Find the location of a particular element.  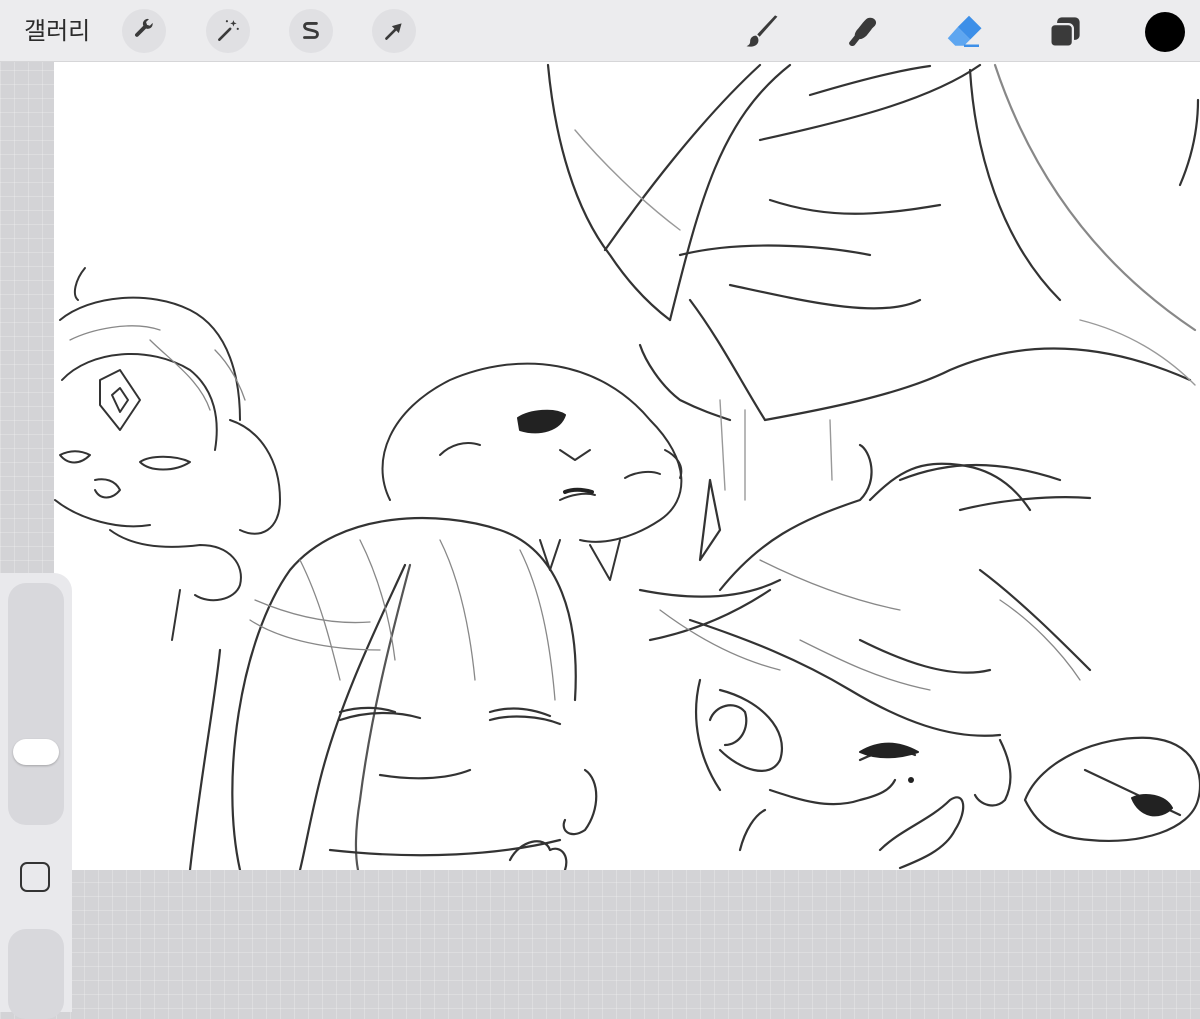

actions-button is located at coordinates (144, 31).